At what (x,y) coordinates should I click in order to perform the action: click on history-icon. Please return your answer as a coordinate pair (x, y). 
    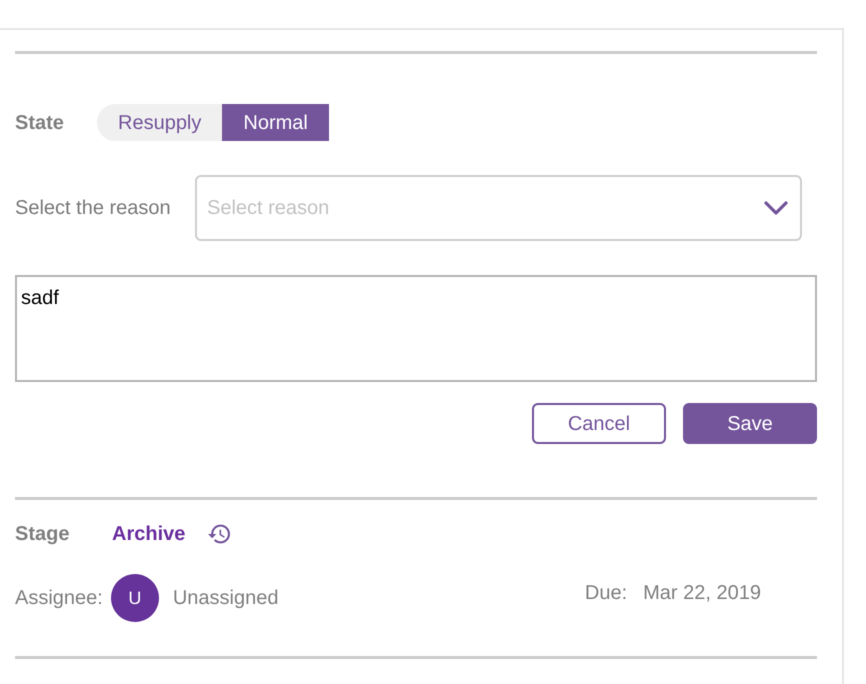
    Looking at the image, I should click on (219, 534).